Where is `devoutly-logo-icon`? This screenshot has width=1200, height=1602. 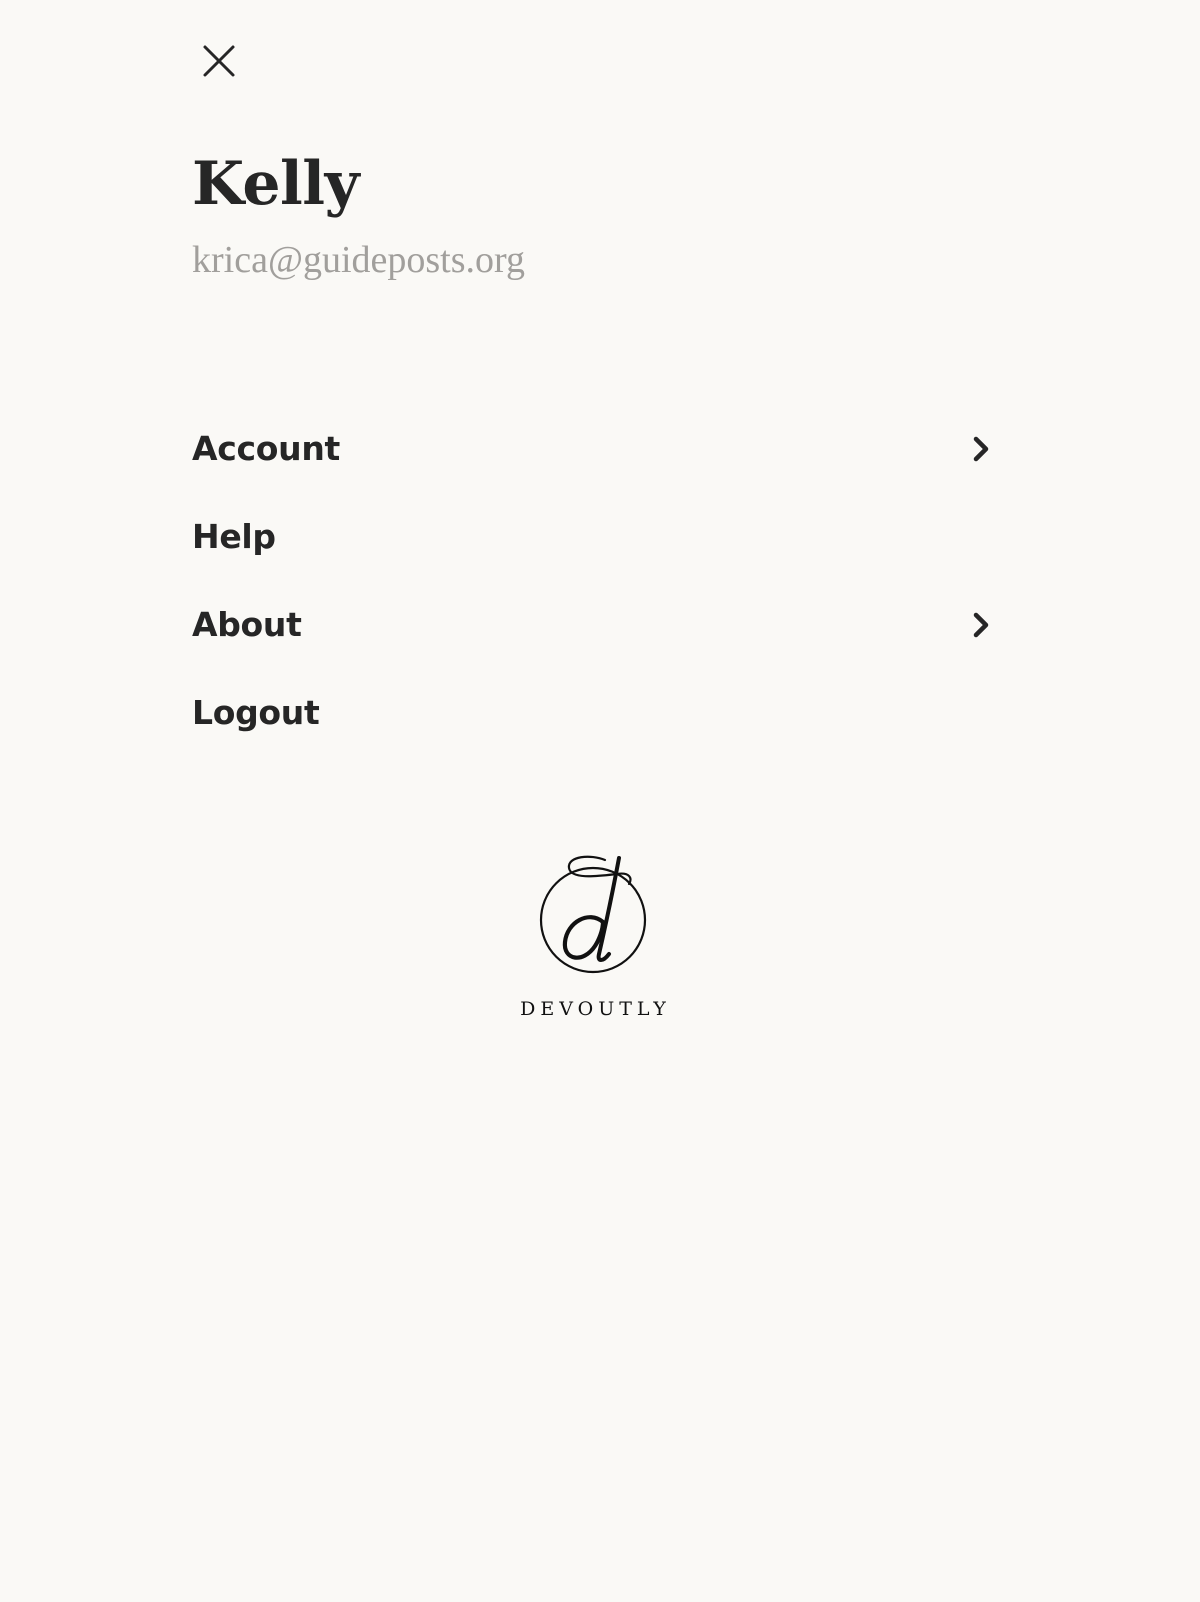 devoutly-logo-icon is located at coordinates (593, 914).